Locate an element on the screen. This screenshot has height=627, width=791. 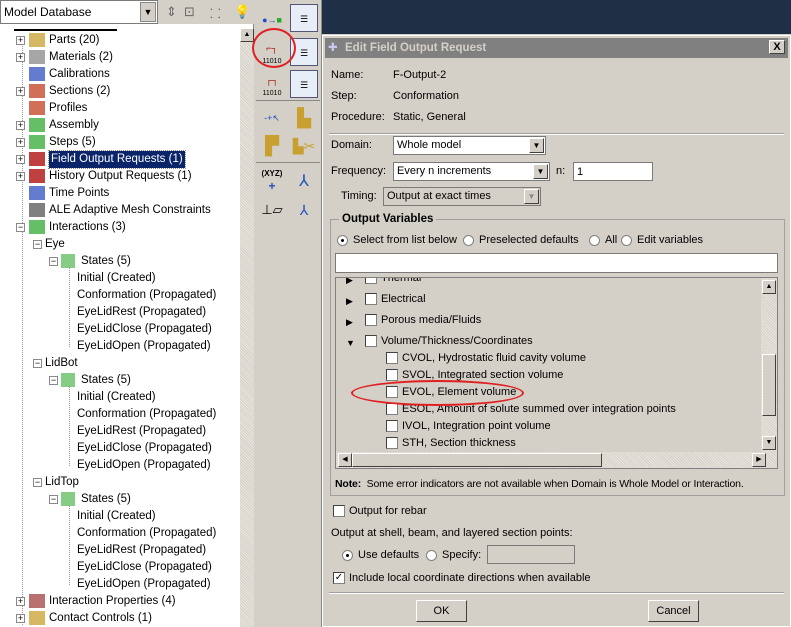
interaction-node: − LidBot is located at coordinates (120, 363).